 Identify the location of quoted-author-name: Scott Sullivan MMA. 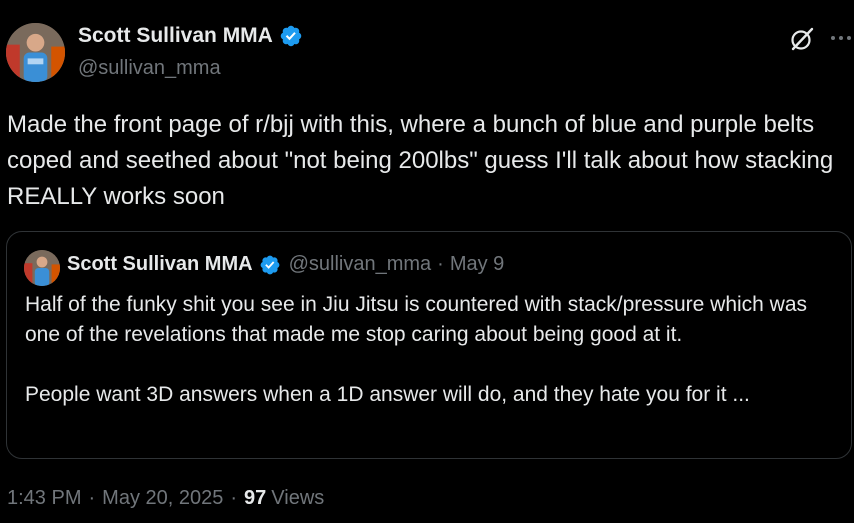
(160, 264).